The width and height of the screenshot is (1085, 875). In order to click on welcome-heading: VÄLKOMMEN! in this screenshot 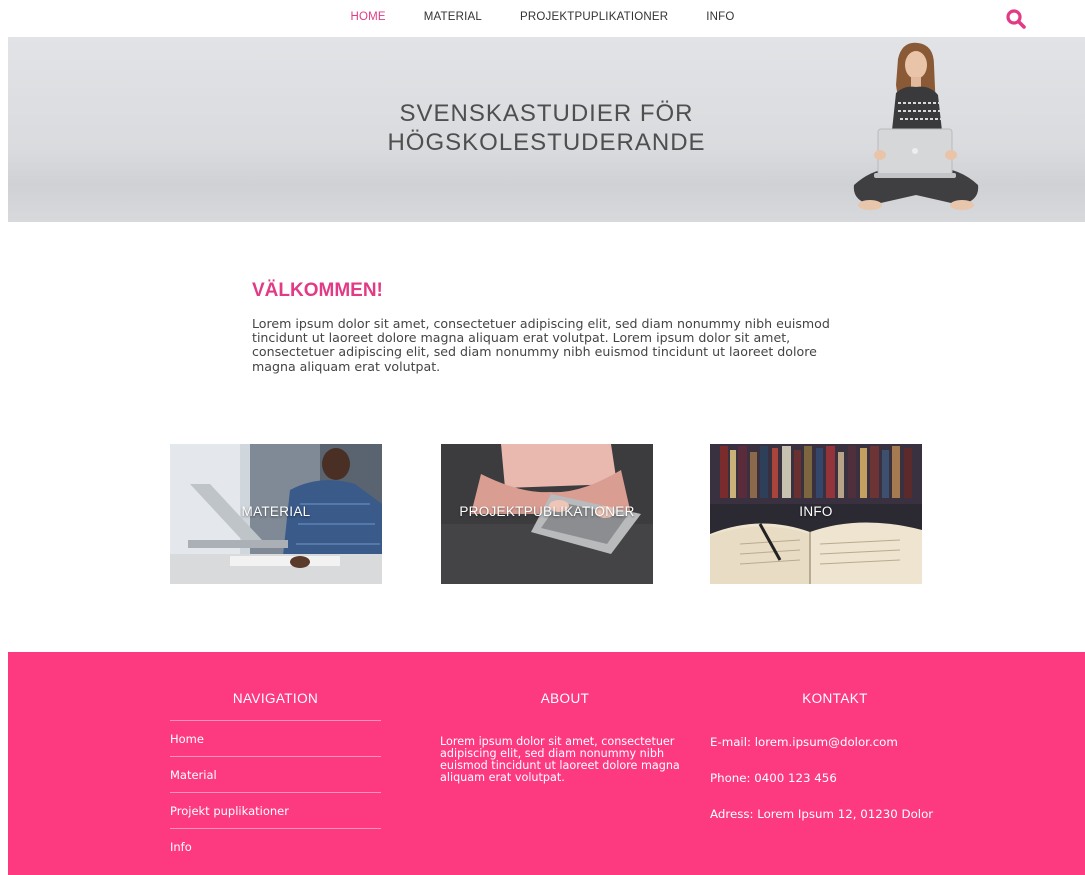, I will do `click(317, 290)`.